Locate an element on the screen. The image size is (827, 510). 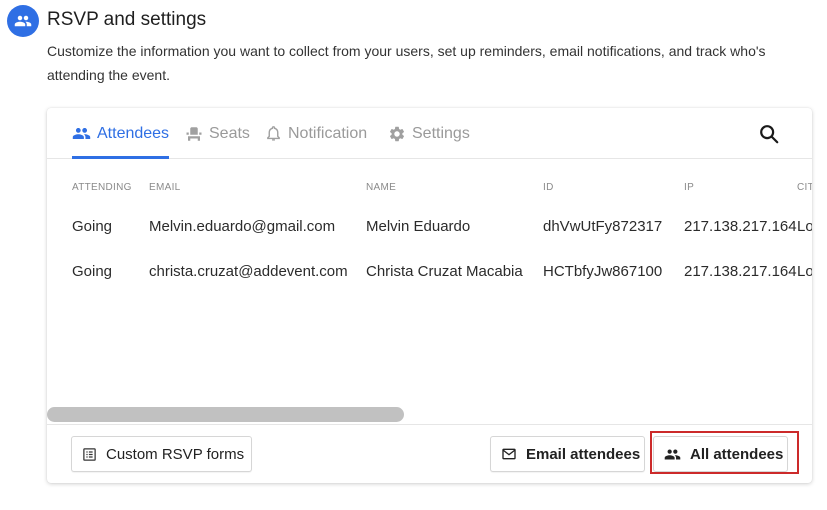
search-icon is located at coordinates (769, 134).